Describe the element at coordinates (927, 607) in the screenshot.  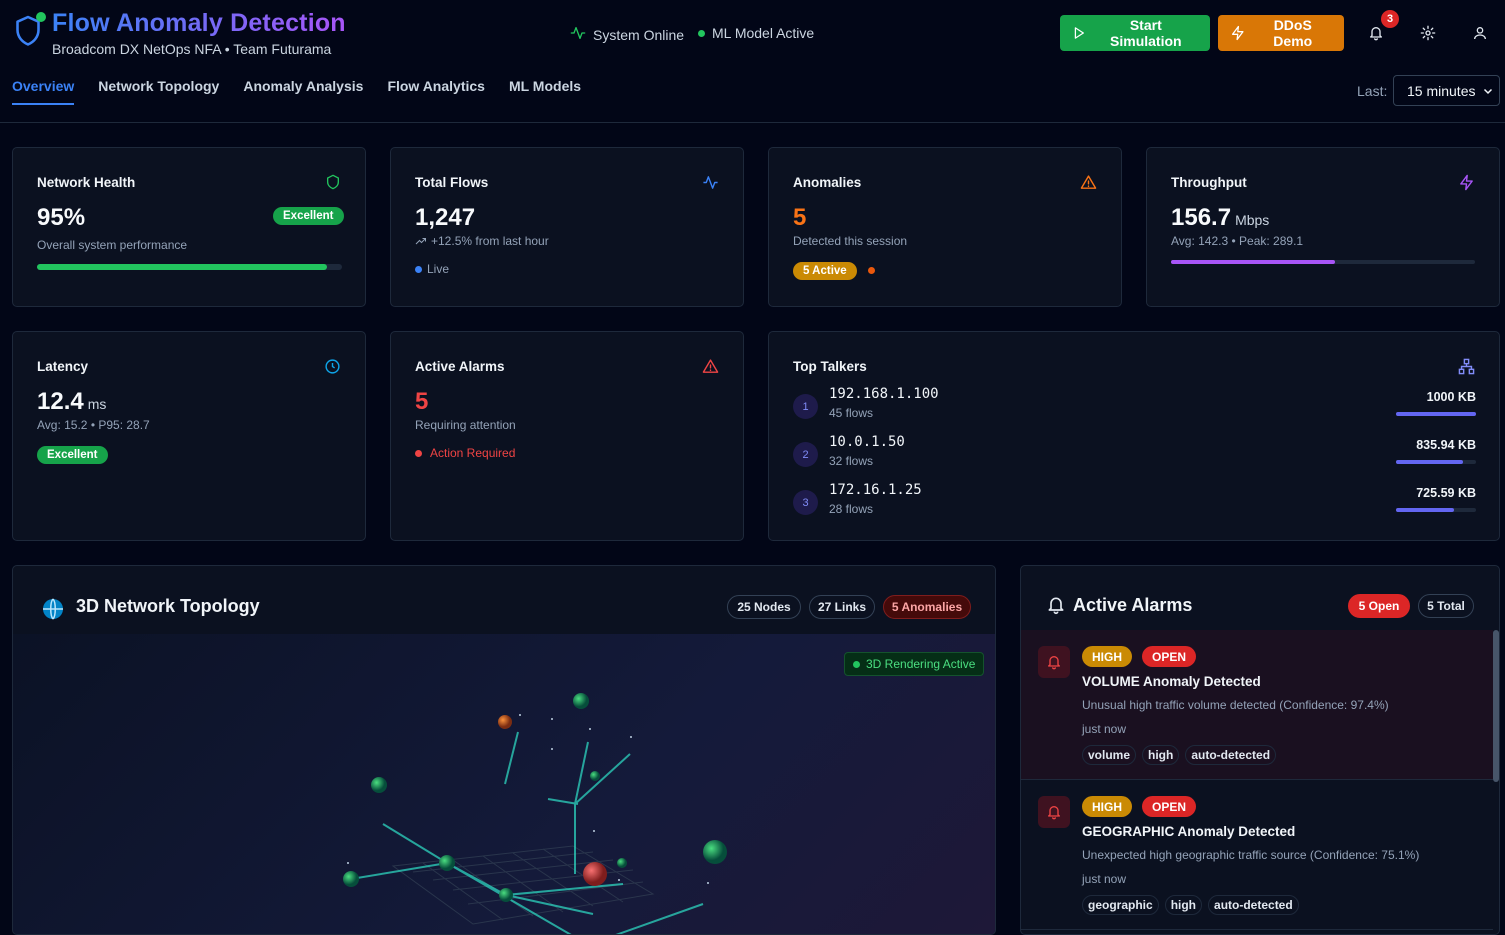
I see `anomalies-count-chip: 5 Anomalies` at that location.